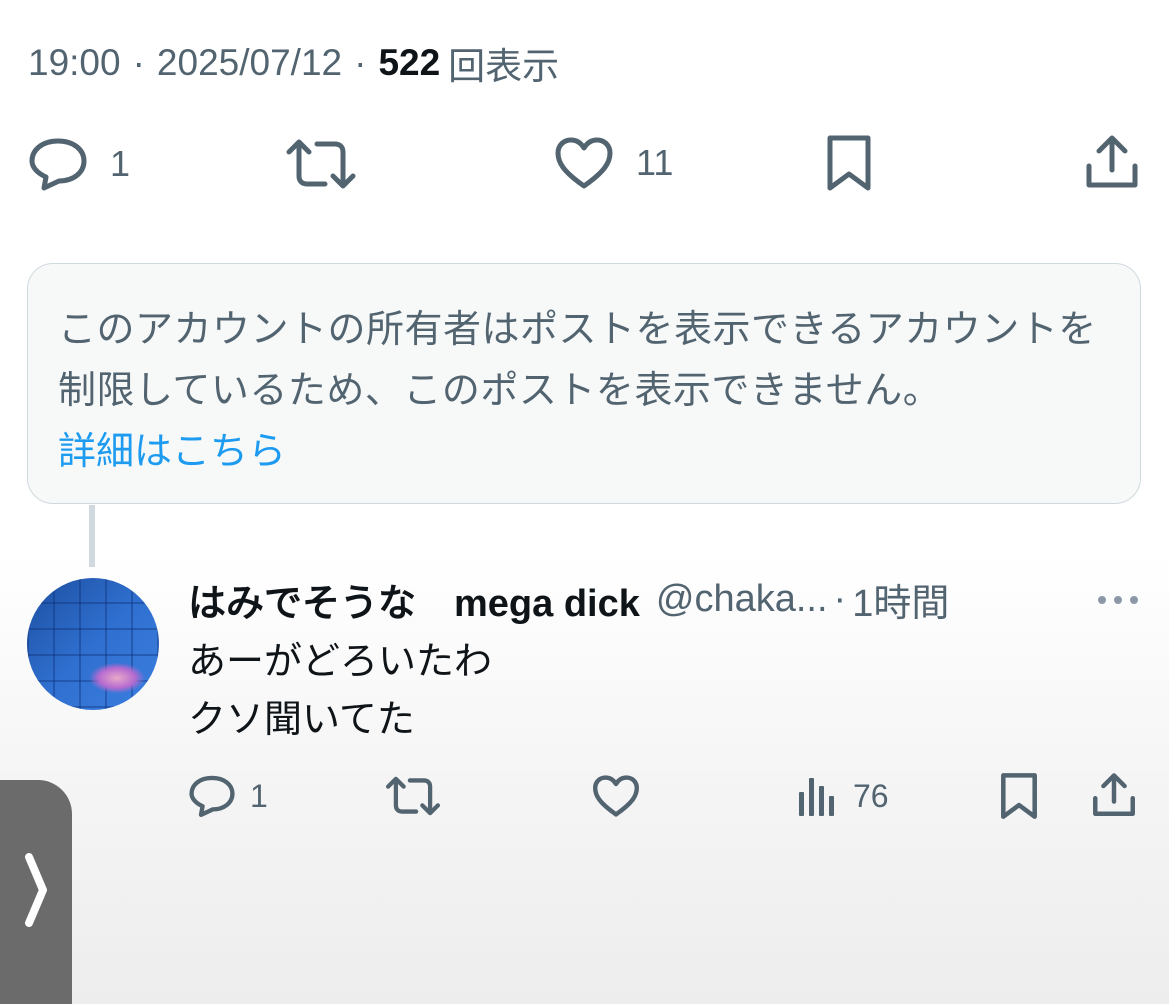 Image resolution: width=1169 pixels, height=1004 pixels. Describe the element at coordinates (503, 63) in the screenshot. I see `views-label: 回表示` at that location.